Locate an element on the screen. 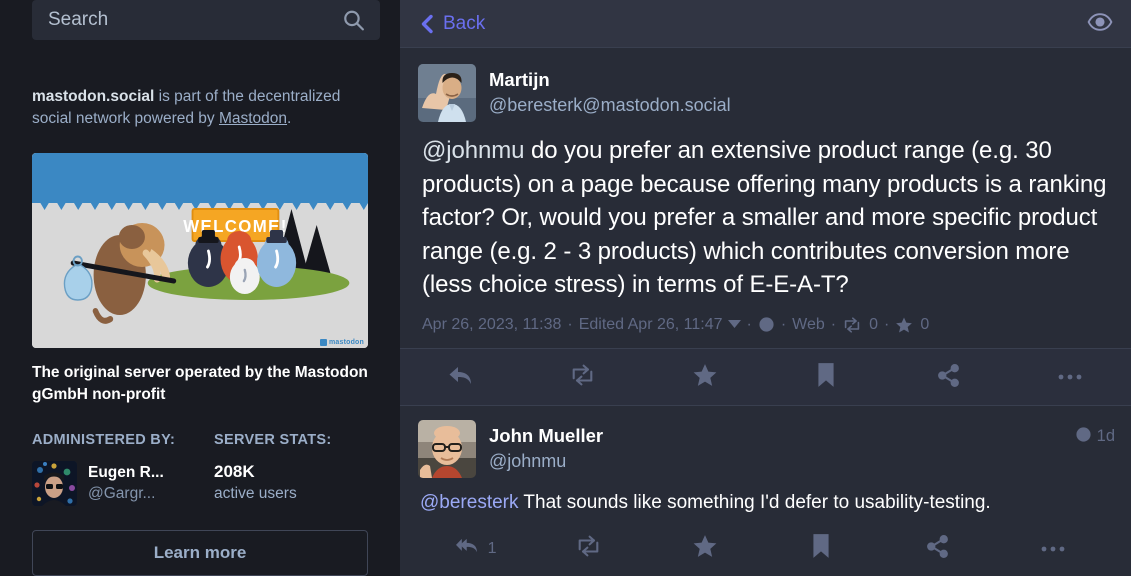  learn-more-button: Learn more is located at coordinates (200, 553).